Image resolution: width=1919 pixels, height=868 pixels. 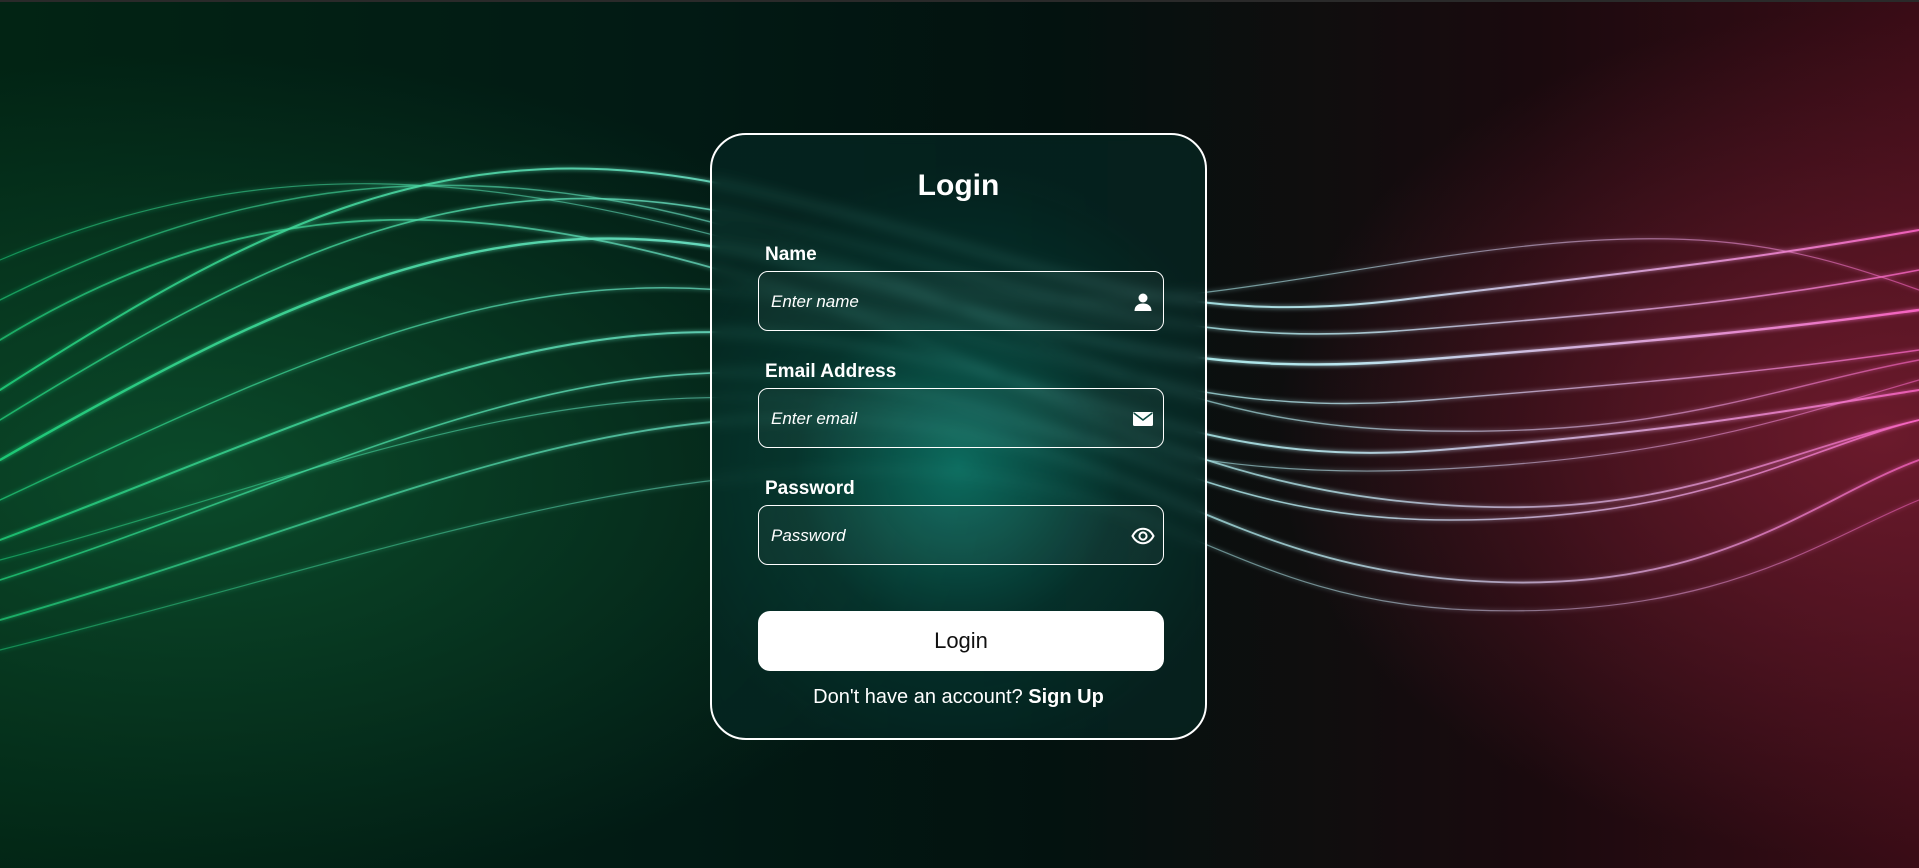 I want to click on signup-prompt: Don't have an account?, so click(x=918, y=697).